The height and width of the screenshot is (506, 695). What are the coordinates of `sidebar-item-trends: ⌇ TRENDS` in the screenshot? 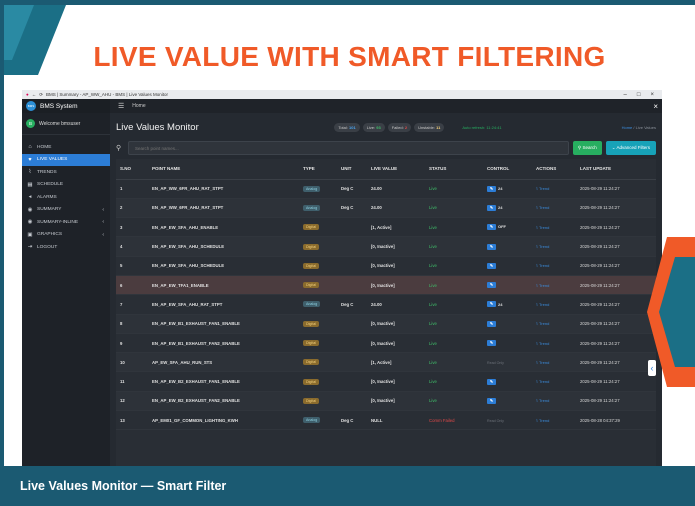 It's located at (66, 172).